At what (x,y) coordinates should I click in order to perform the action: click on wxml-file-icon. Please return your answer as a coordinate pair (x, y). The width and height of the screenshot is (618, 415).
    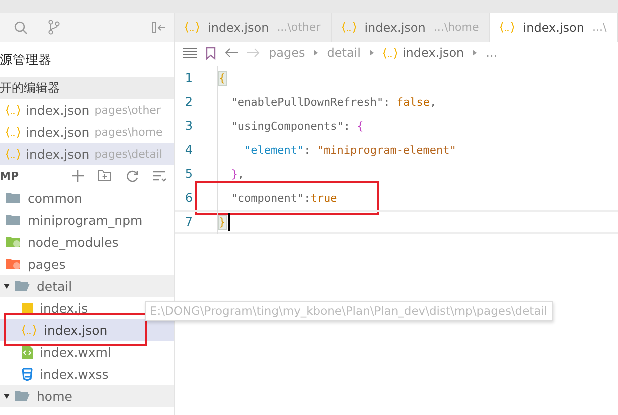
    Looking at the image, I should click on (27, 352).